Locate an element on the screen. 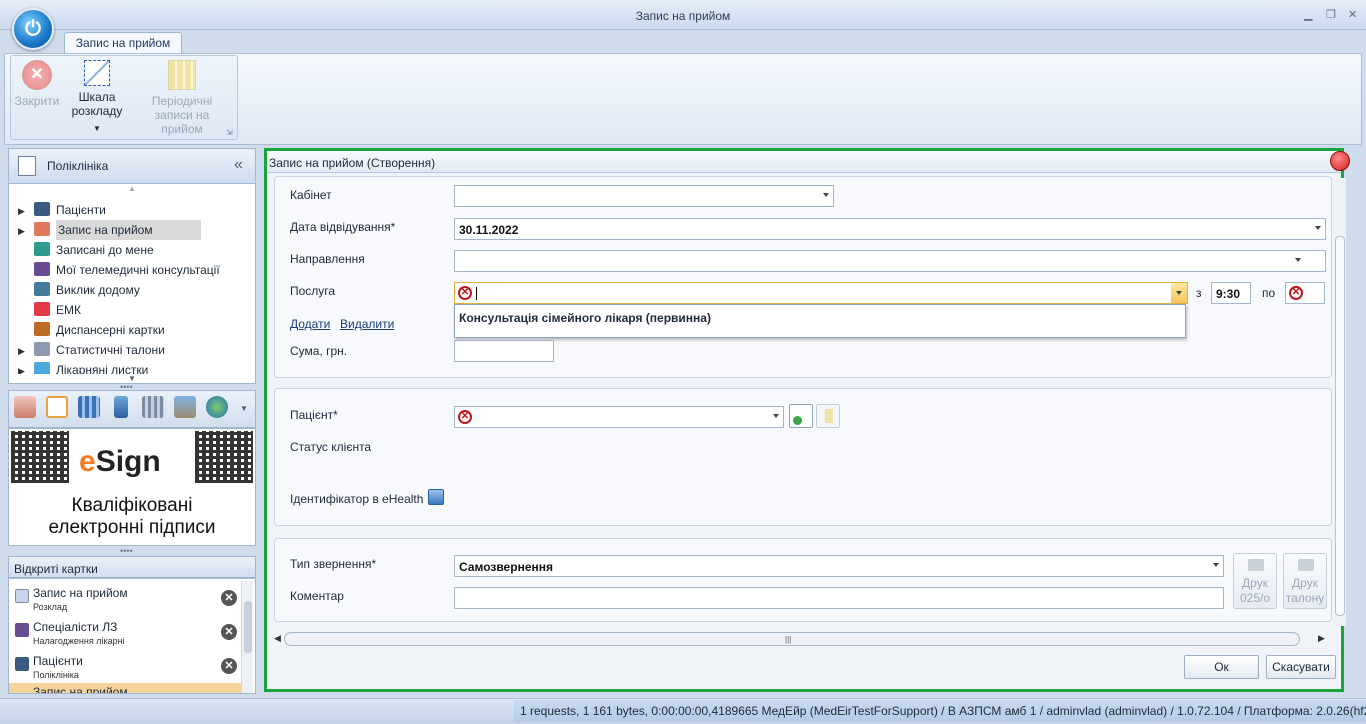 The image size is (1366, 724). client-status-label: Статус клієнта is located at coordinates (331, 447).